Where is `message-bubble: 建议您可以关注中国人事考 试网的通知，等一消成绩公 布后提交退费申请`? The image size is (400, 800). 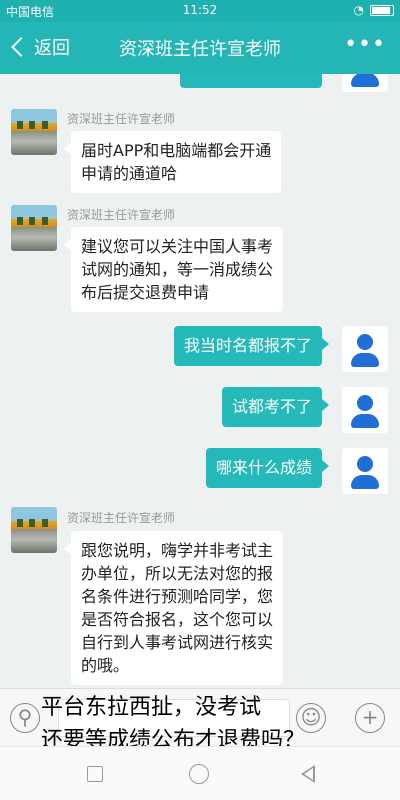
message-bubble: 建议您可以关注中国人事考 试网的通知，等一消成绩公 布后提交退费申请 is located at coordinates (173, 269).